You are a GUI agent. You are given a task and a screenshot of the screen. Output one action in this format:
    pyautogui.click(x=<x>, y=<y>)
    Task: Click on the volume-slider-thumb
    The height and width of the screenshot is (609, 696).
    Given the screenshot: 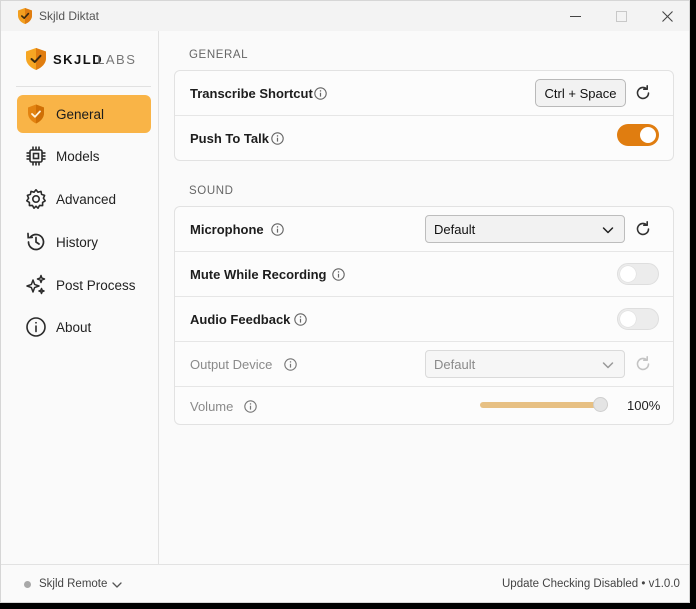 What is the action you would take?
    pyautogui.click(x=600, y=404)
    